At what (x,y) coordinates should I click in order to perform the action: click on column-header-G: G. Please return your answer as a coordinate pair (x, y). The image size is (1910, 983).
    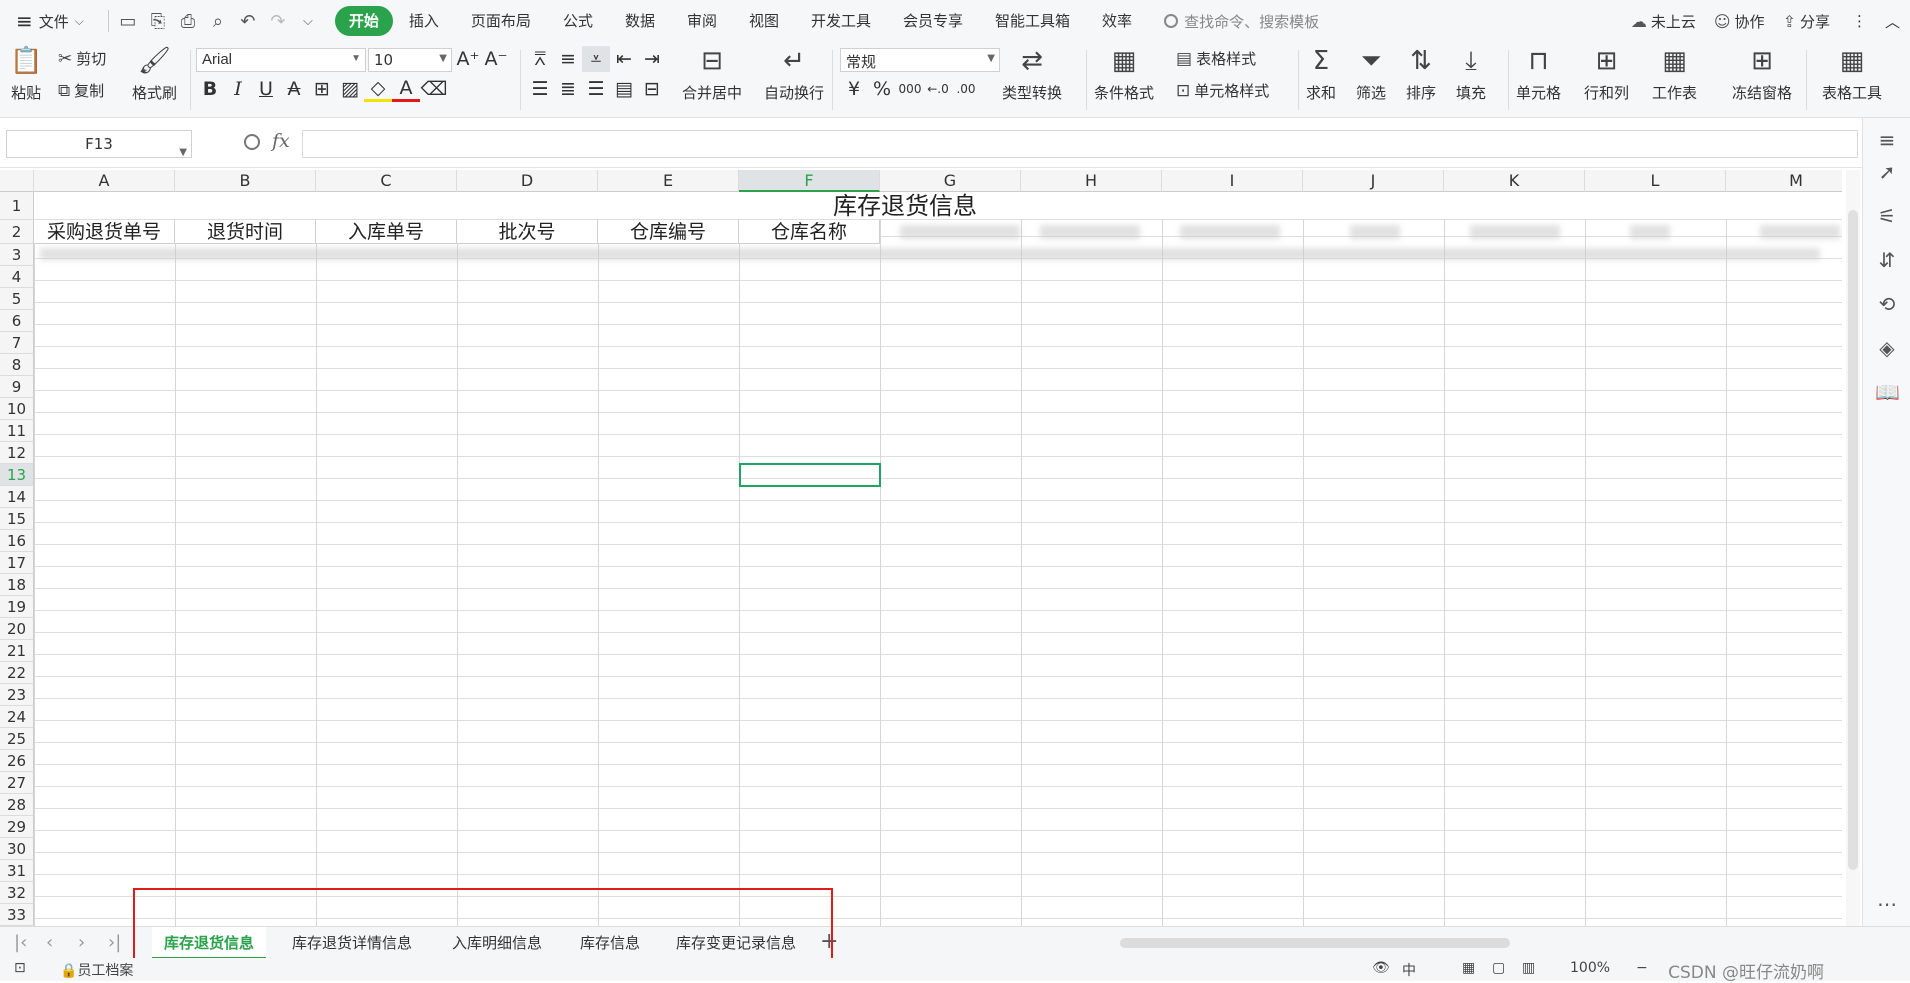
    Looking at the image, I should click on (950, 181).